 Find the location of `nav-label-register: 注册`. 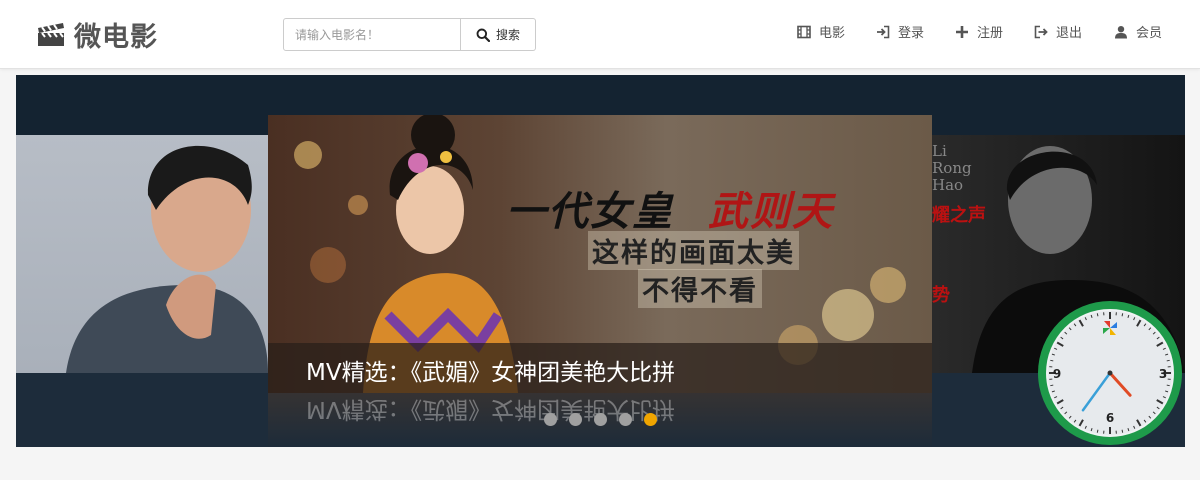

nav-label-register: 注册 is located at coordinates (990, 33).